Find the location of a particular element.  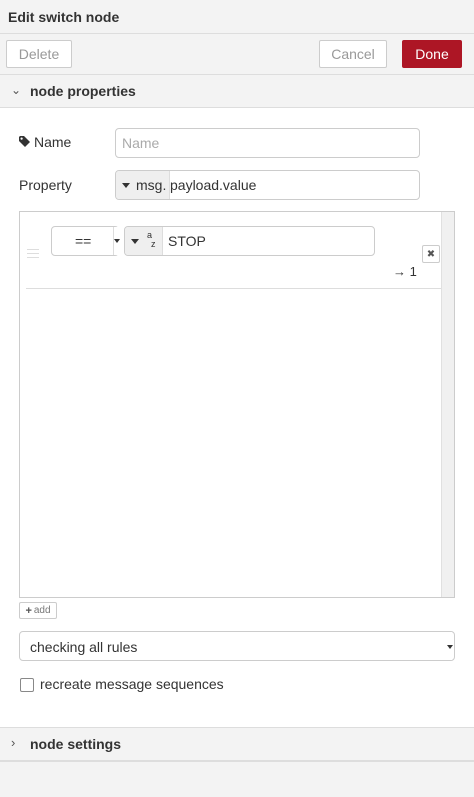

property-type-button: msg. is located at coordinates (143, 185).